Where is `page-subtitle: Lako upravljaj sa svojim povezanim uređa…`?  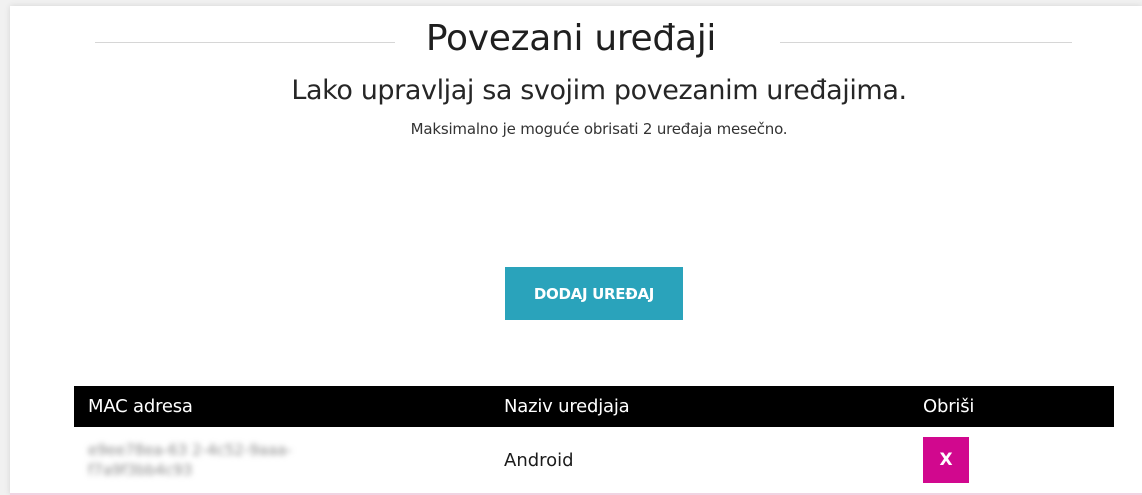 page-subtitle: Lako upravljaj sa svojim povezanim uređa… is located at coordinates (599, 90).